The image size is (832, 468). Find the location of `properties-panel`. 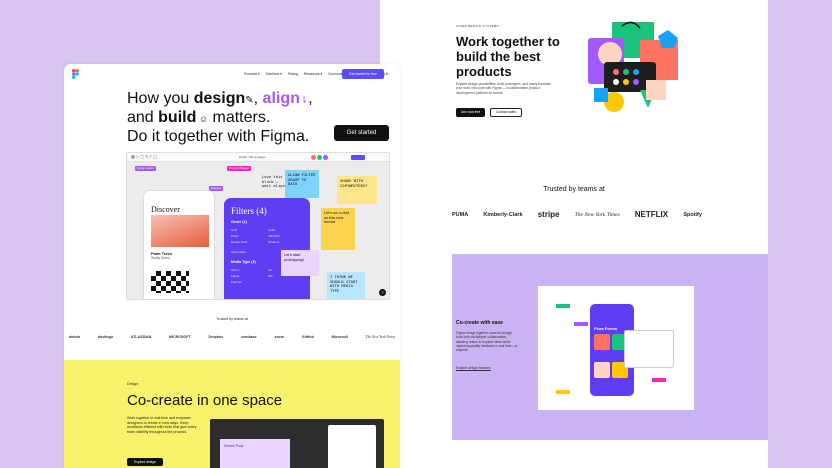

properties-panel is located at coordinates (352, 446).